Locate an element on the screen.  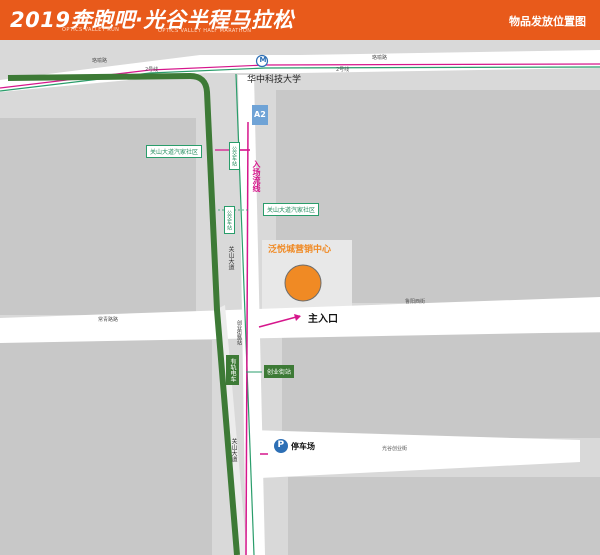
metro-line-label-left: 2号线 is located at coordinates (152, 70).